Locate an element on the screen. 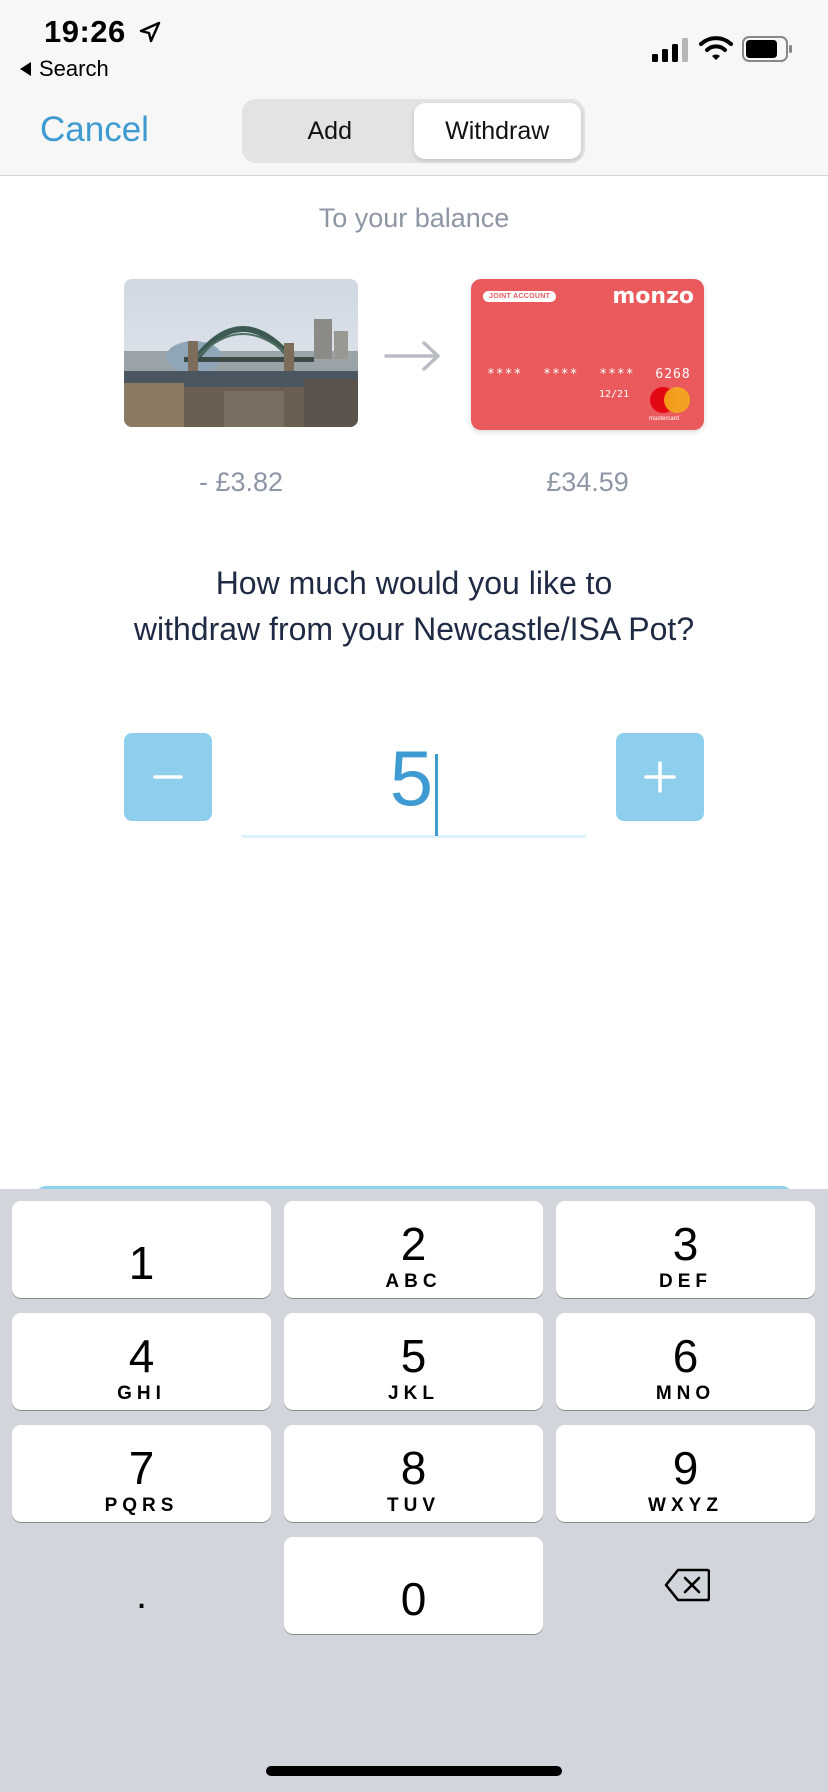 This screenshot has width=828, height=1792. minus-icon is located at coordinates (168, 777).